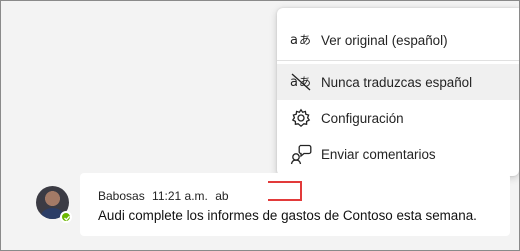 Image resolution: width=520 pixels, height=251 pixels. Describe the element at coordinates (222, 196) in the screenshot. I see `translation-tag: ab` at that location.